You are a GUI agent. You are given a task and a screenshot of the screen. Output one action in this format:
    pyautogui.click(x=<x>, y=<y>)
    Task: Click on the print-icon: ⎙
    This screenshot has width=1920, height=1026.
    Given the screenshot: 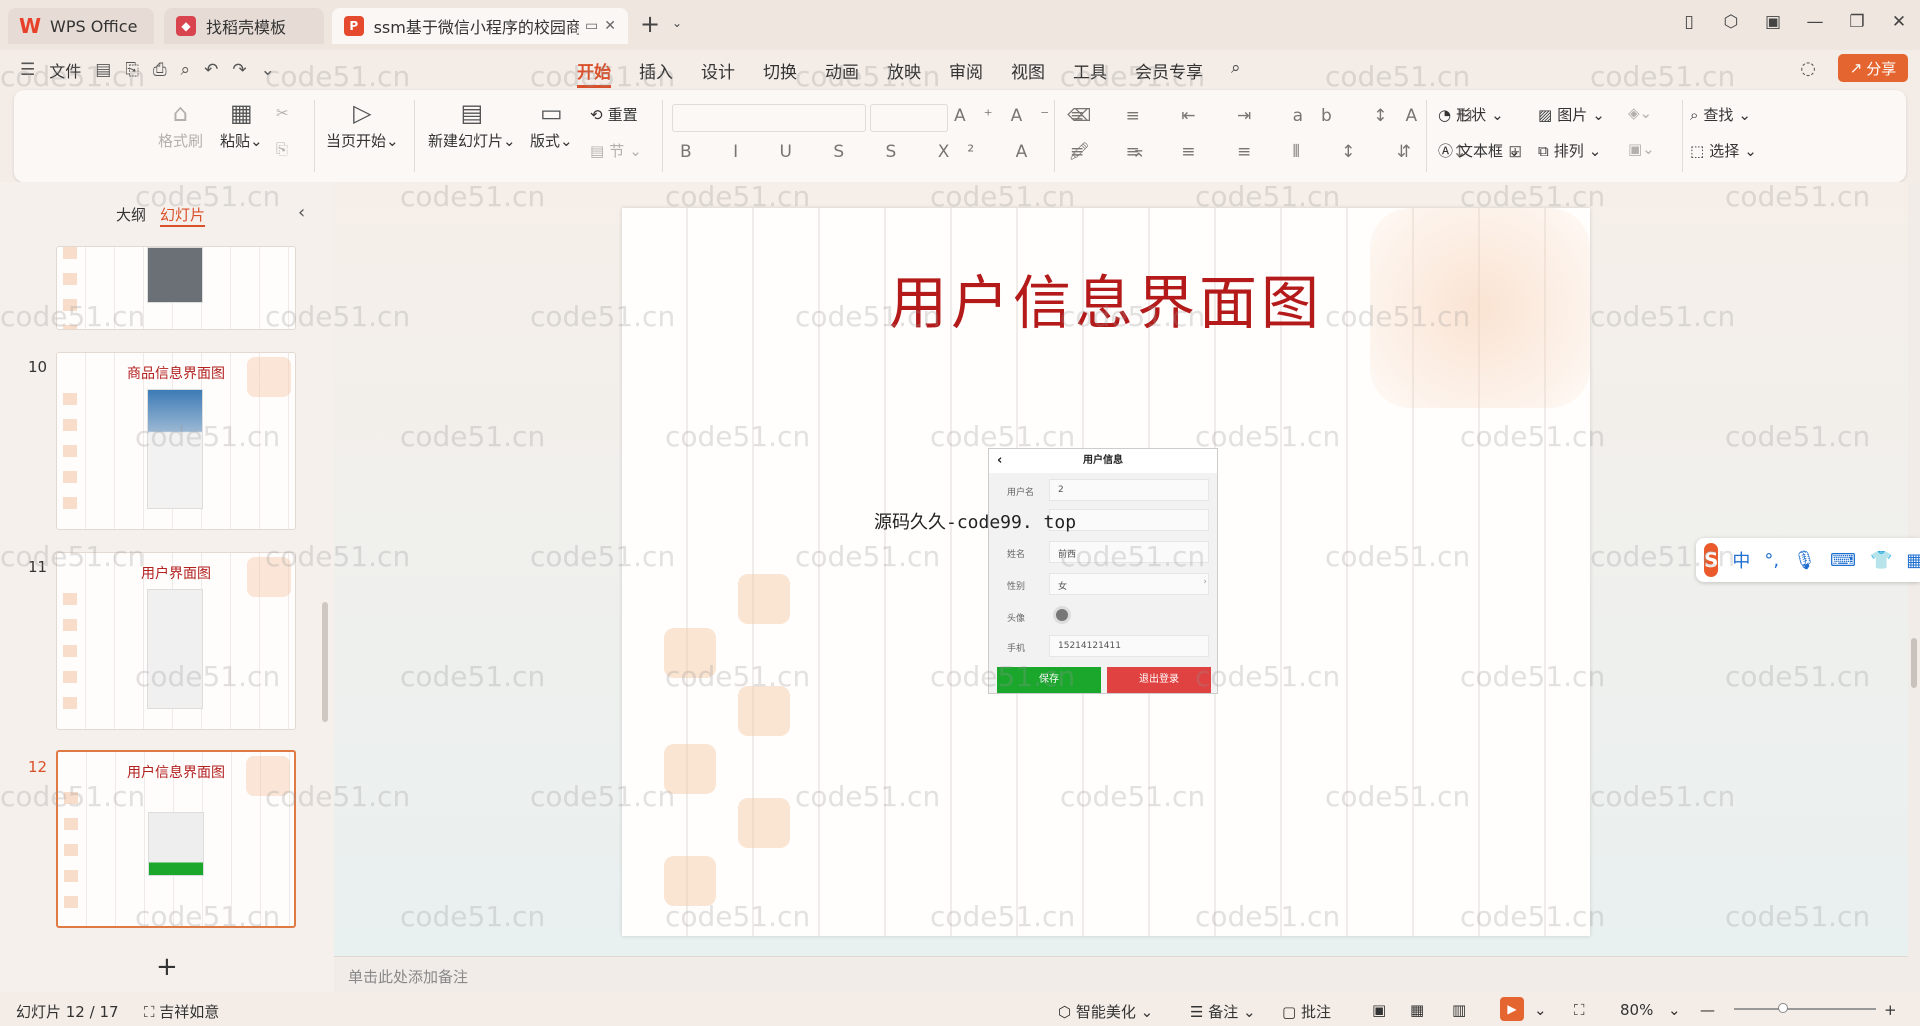 What is the action you would take?
    pyautogui.click(x=160, y=70)
    